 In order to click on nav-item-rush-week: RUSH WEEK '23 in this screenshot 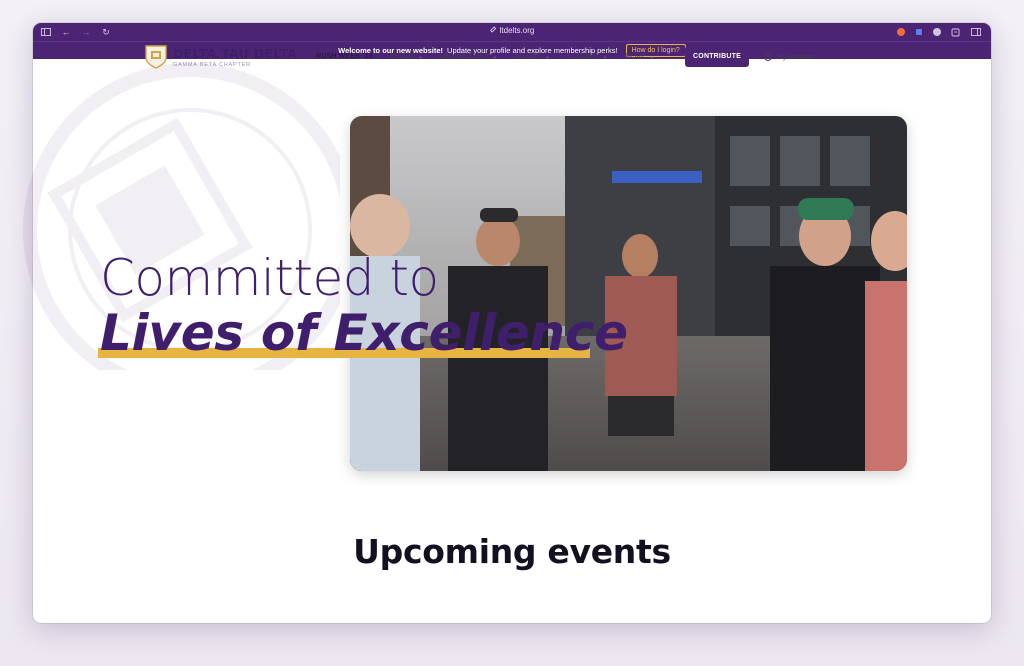, I will do `click(344, 56)`.